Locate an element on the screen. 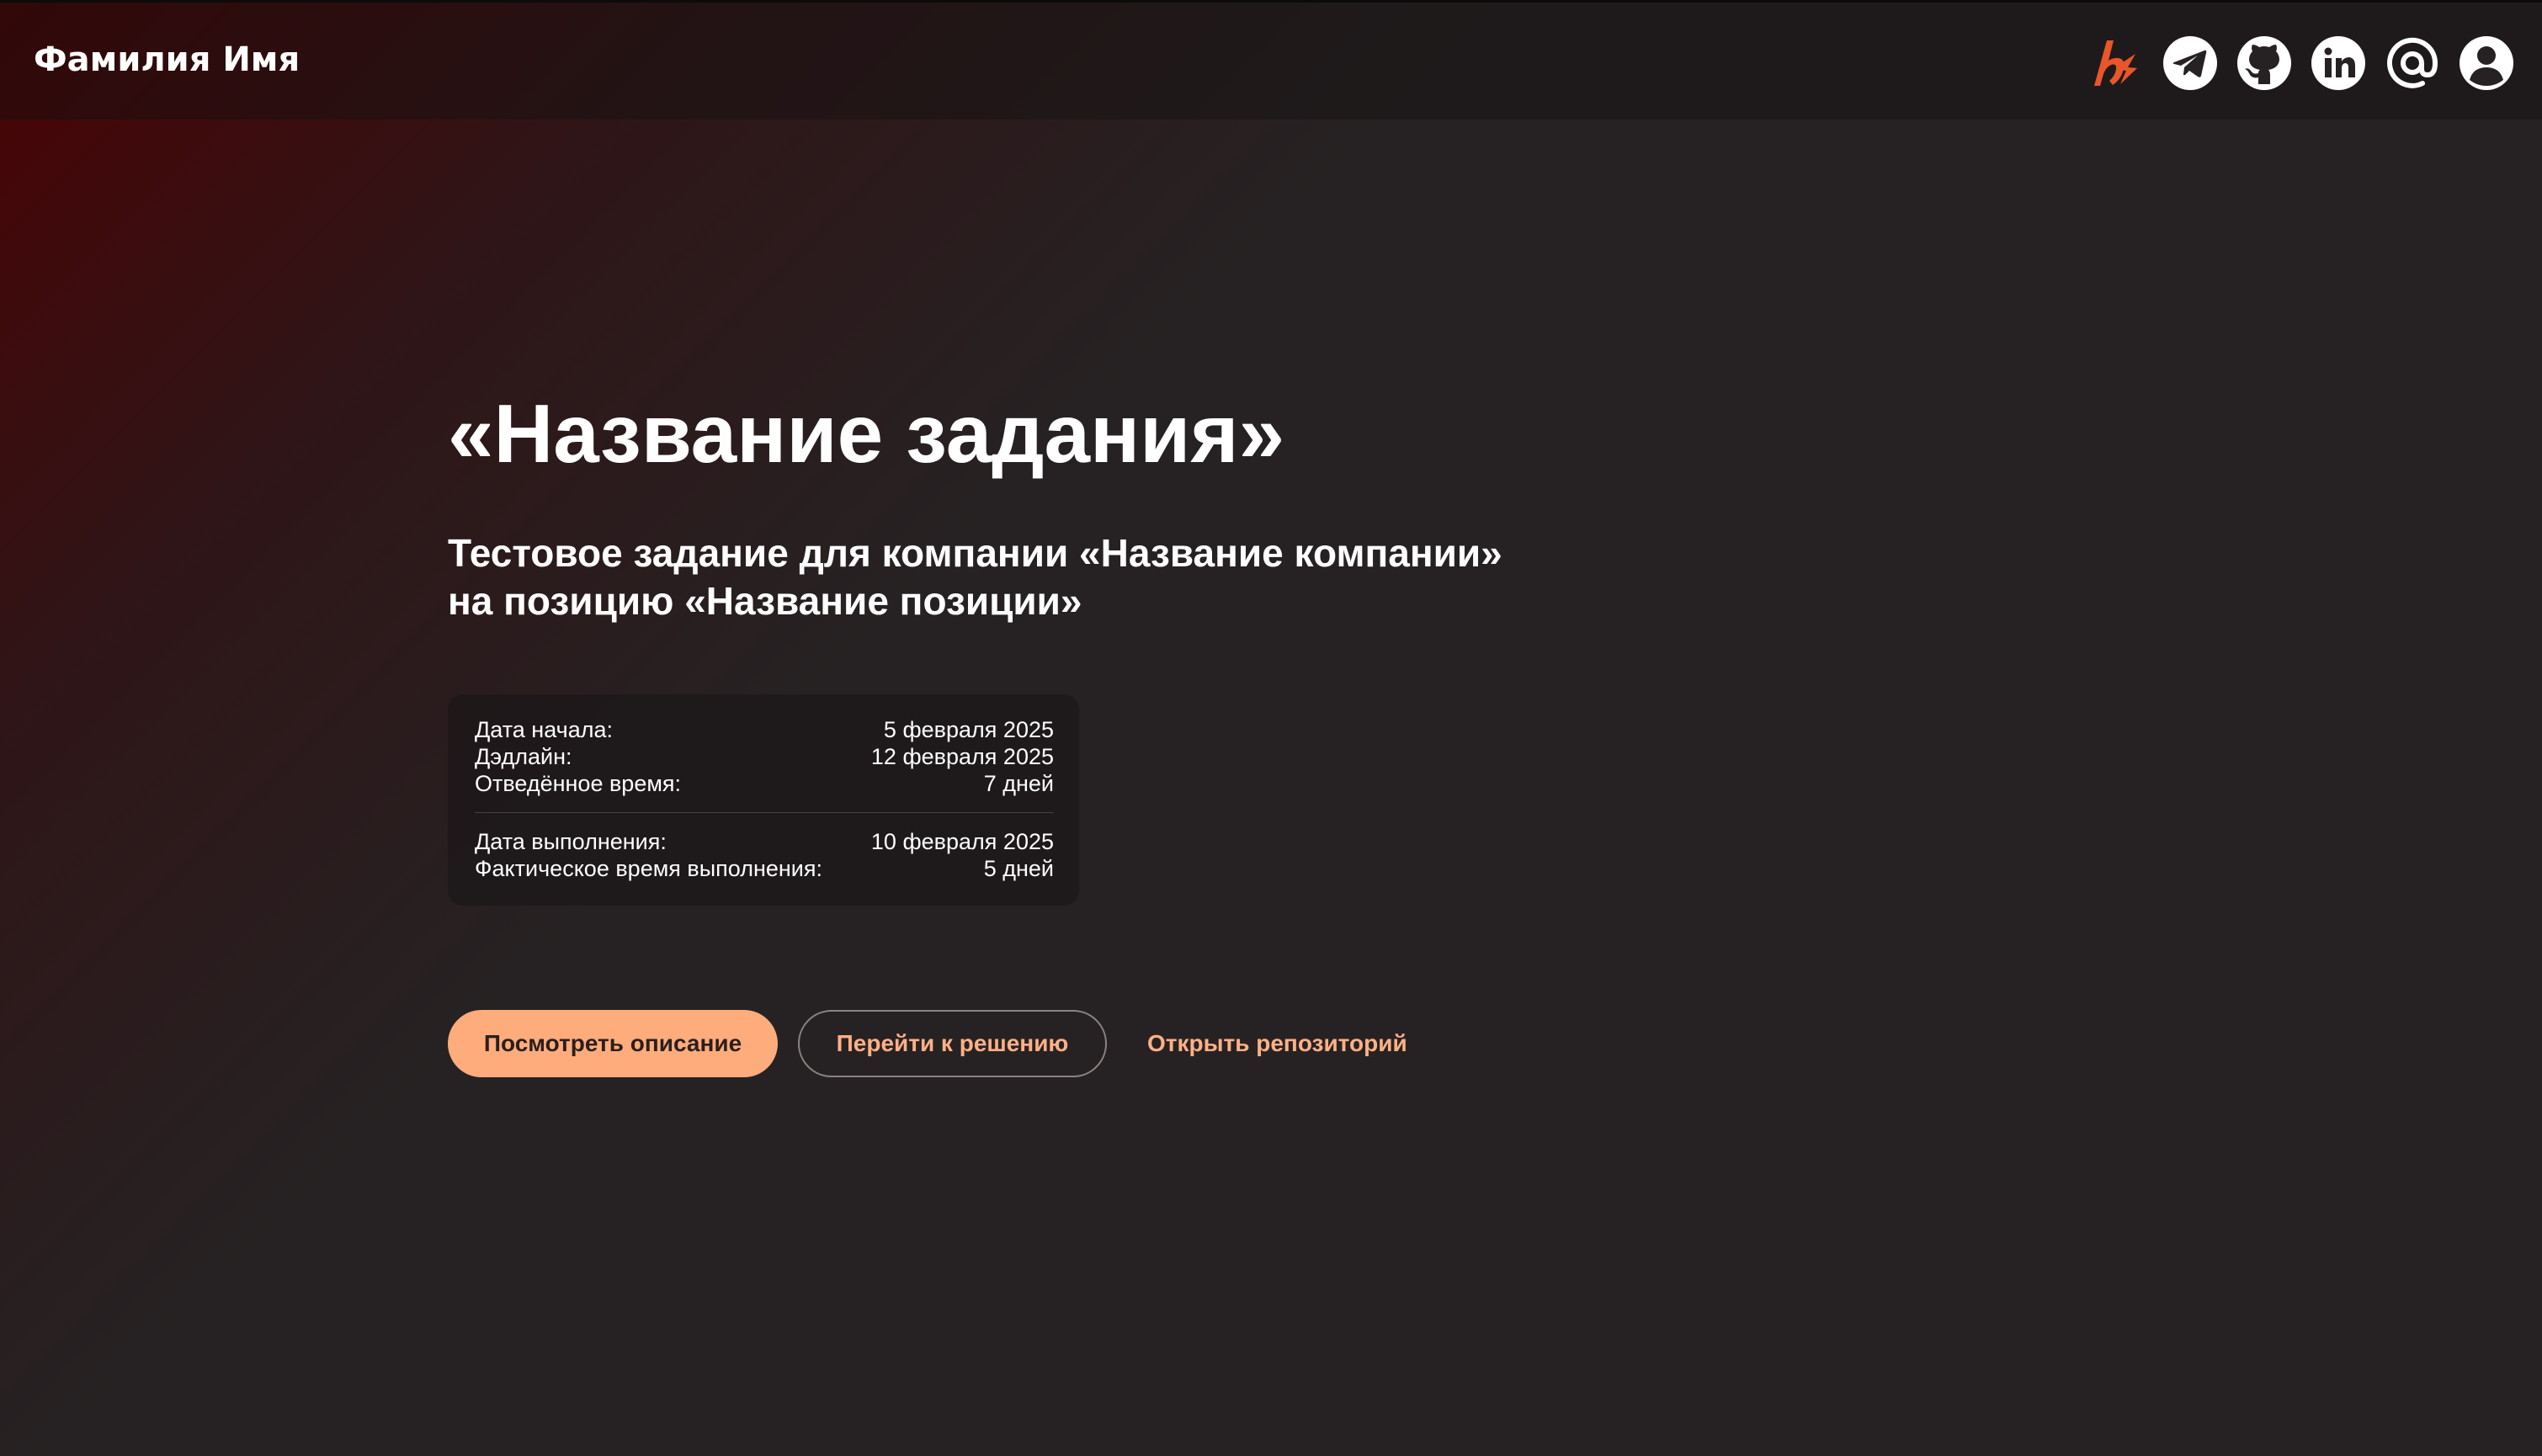  top-header: Фамилия Имя is located at coordinates (1271, 60).